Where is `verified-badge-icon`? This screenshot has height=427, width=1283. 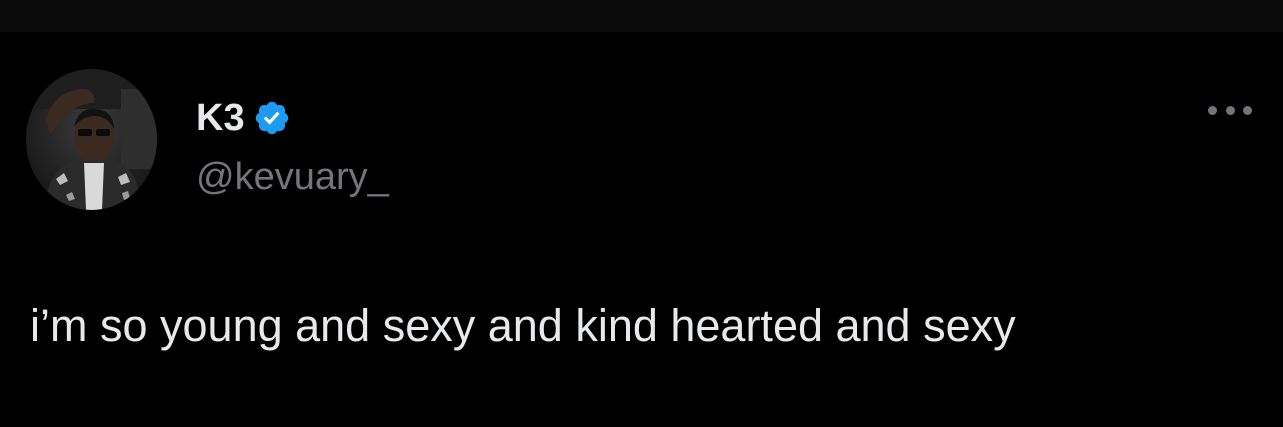
verified-badge-icon is located at coordinates (272, 118).